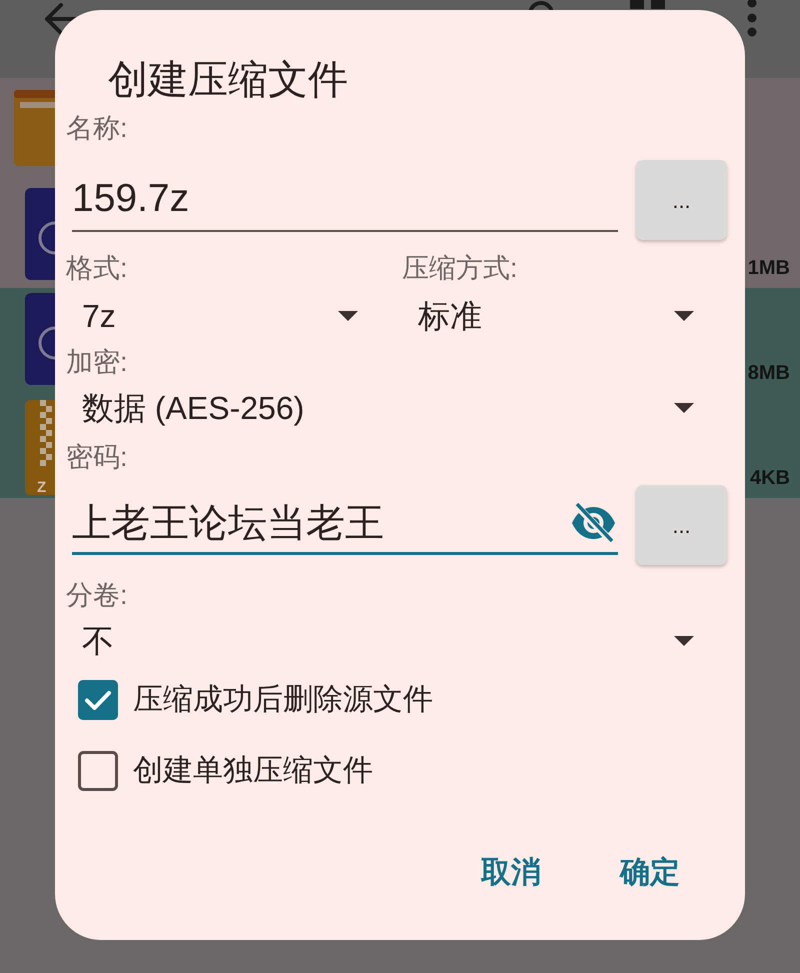  What do you see at coordinates (770, 478) in the screenshot?
I see `file-size: 4KB` at bounding box center [770, 478].